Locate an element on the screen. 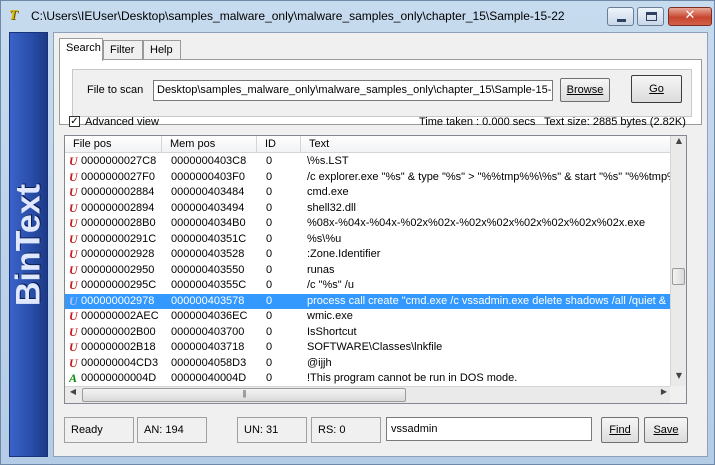 This screenshot has height=465, width=715. mem-pos-cell: 000000403528 is located at coordinates (208, 254).